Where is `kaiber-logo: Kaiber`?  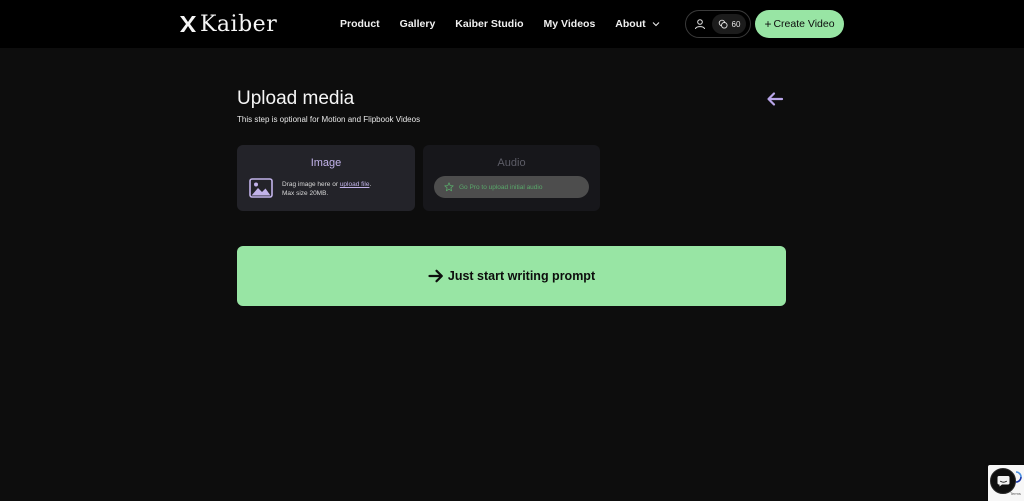 kaiber-logo: Kaiber is located at coordinates (227, 24).